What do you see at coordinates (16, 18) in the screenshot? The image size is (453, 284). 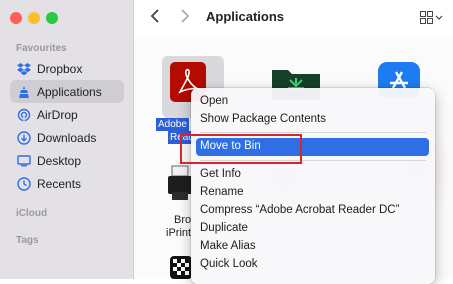 I see `close-window-button` at bounding box center [16, 18].